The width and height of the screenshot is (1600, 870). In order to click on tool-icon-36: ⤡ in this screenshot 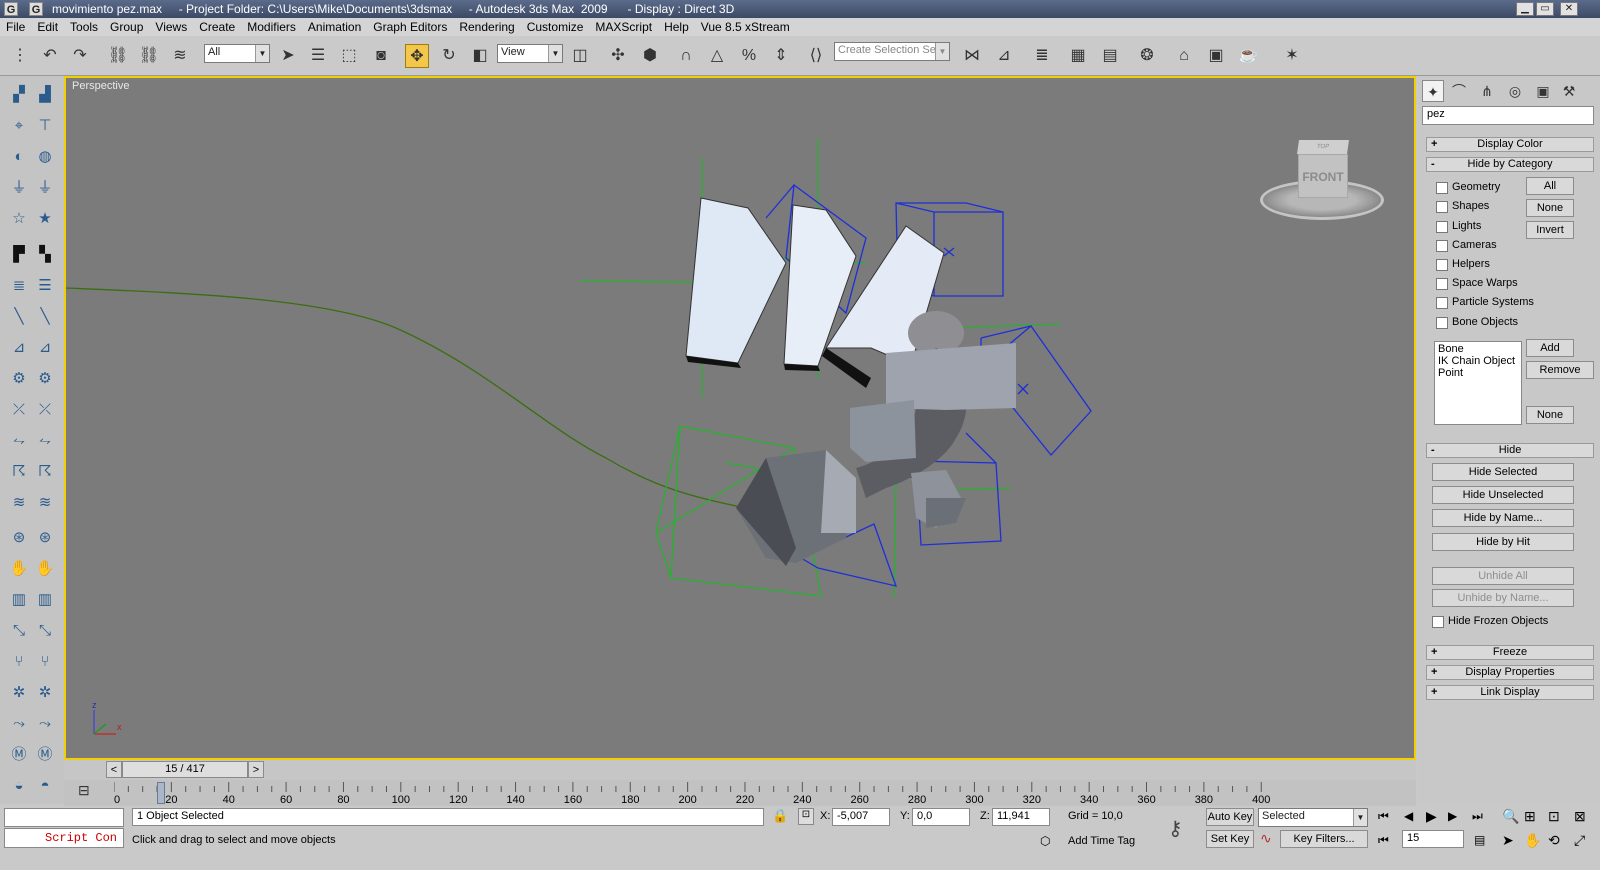, I will do `click(45, 631)`.